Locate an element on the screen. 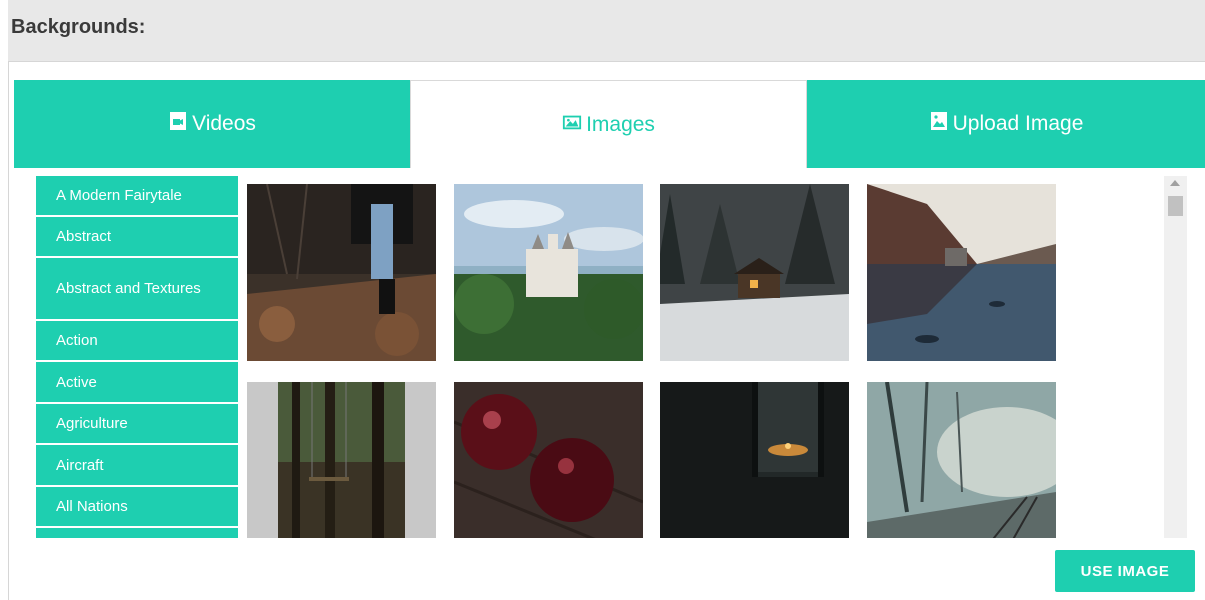 This screenshot has height=600, width=1205. tab-upload-image-label: Upload Image is located at coordinates (1018, 123).